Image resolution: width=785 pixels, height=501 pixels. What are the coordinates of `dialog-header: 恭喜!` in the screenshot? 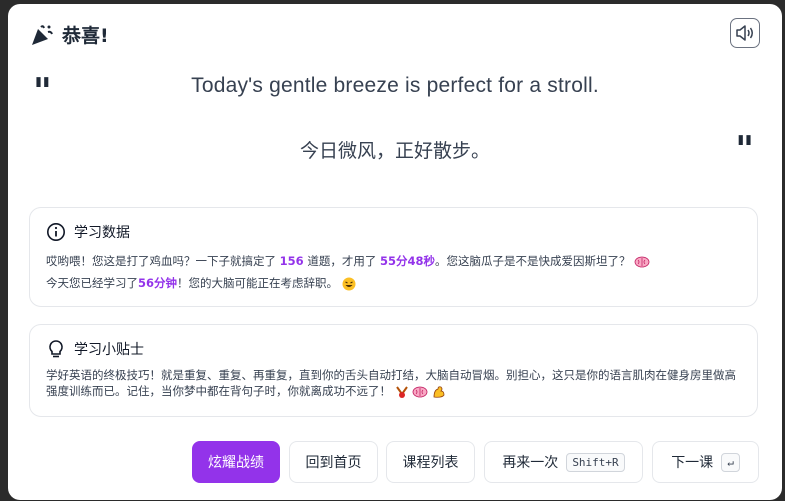 It's located at (69, 34).